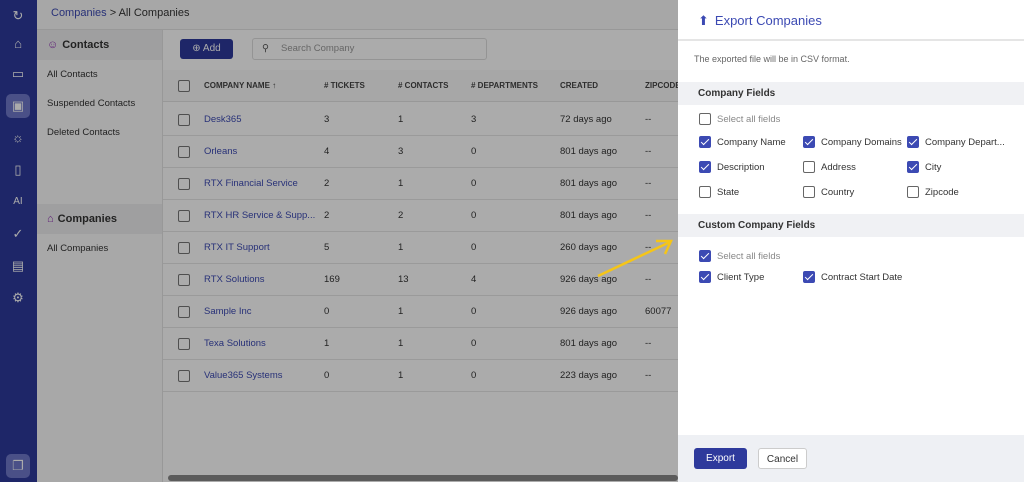 This screenshot has width=1024, height=482. Describe the element at coordinates (768, 20) in the screenshot. I see `panel-title: Export Companies` at that location.